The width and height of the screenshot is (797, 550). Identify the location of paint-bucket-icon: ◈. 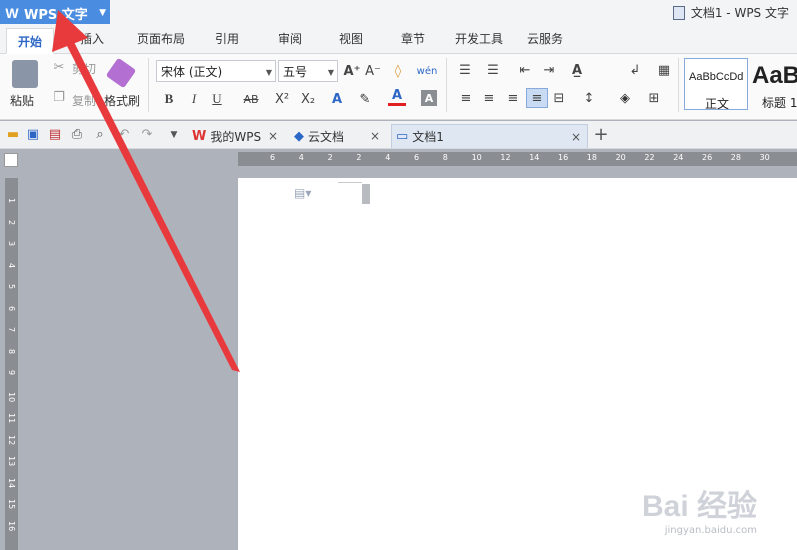
(625, 98).